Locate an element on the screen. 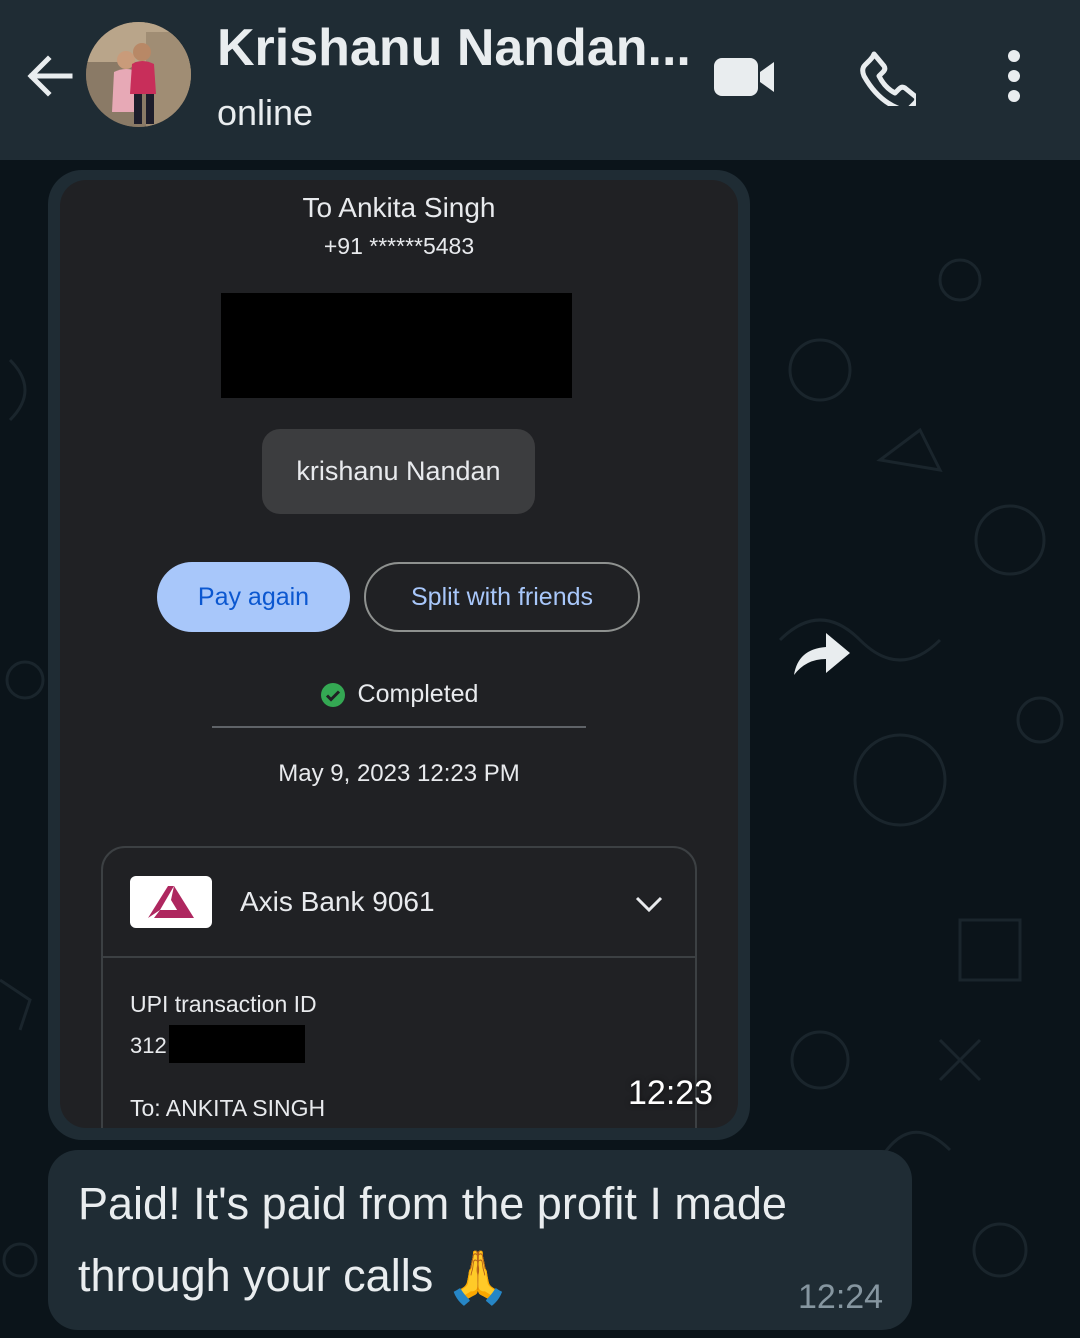 This screenshot has height=1338, width=1080. split-with-friends-button: Split with friends is located at coordinates (502, 597).